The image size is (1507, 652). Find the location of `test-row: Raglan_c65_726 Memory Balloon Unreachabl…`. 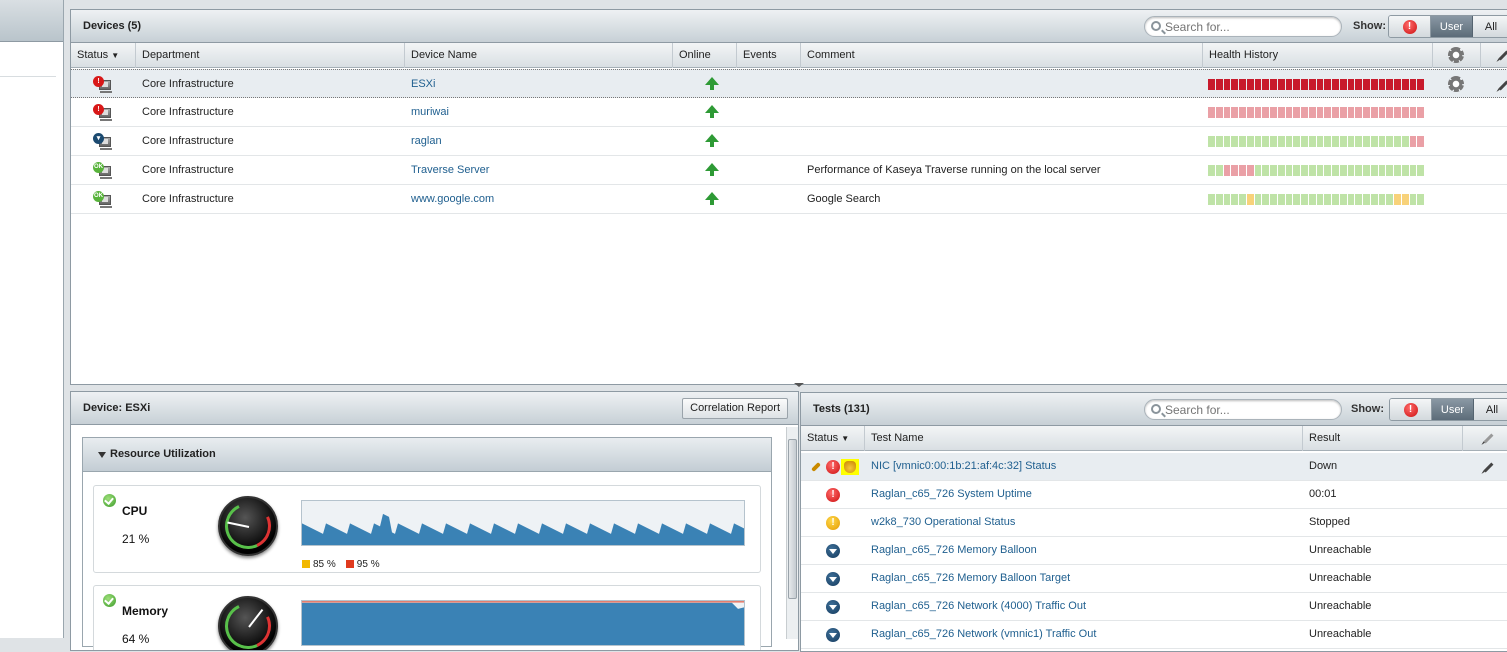

test-row: Raglan_c65_726 Memory Balloon Unreachabl… is located at coordinates (1154, 551).